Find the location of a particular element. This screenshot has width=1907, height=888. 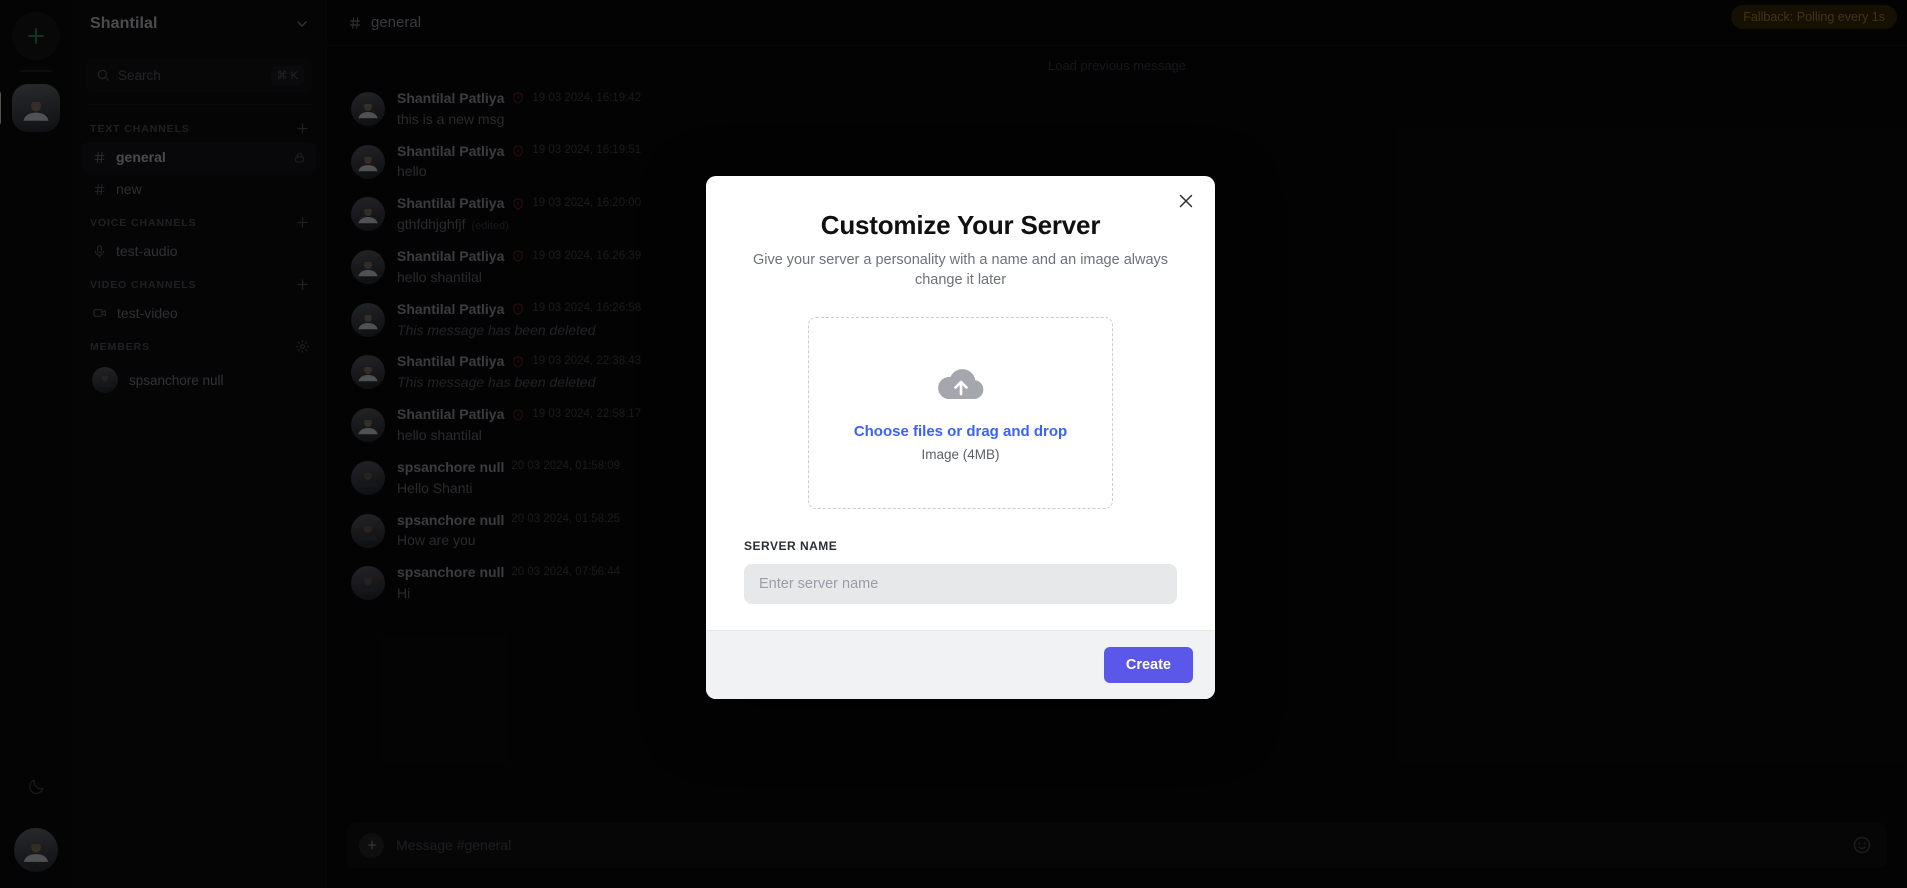

message-header: Shantilal Patliya 19 03 2024, 16:19:42 is located at coordinates (519, 98).